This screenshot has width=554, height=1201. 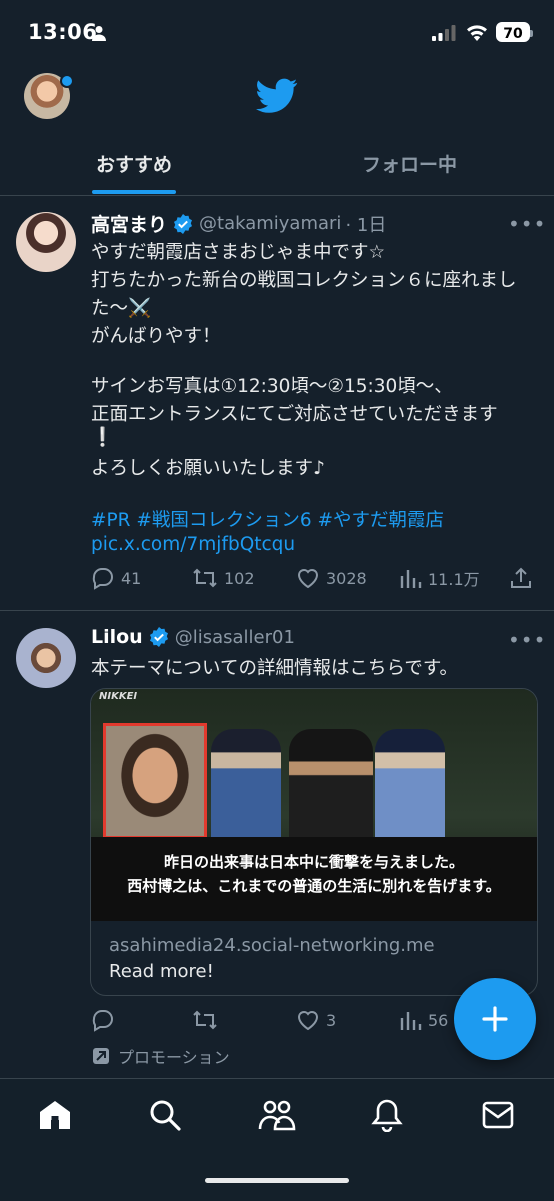 I want to click on tweet-text-line: やすだ朝霞店さまおじゃま中です☆, so click(x=238, y=252).